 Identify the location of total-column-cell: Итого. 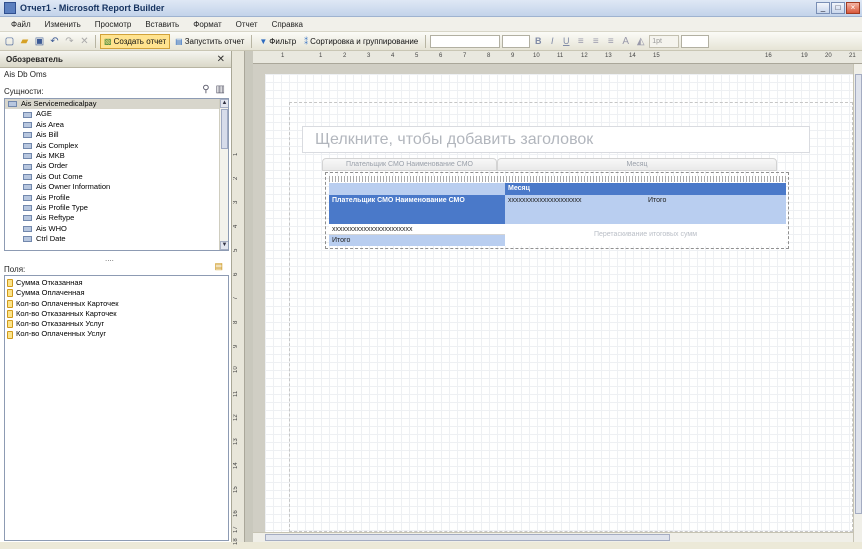
(715, 209).